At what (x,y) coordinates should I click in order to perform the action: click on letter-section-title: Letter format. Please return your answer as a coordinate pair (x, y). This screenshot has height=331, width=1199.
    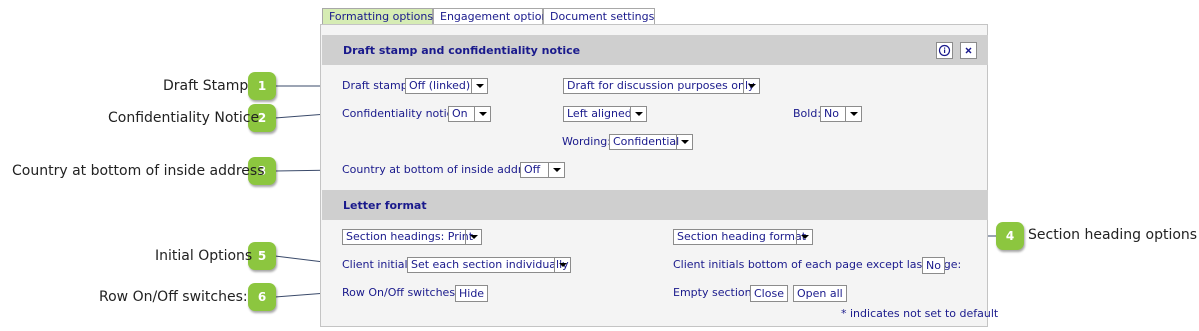
    Looking at the image, I should click on (385, 205).